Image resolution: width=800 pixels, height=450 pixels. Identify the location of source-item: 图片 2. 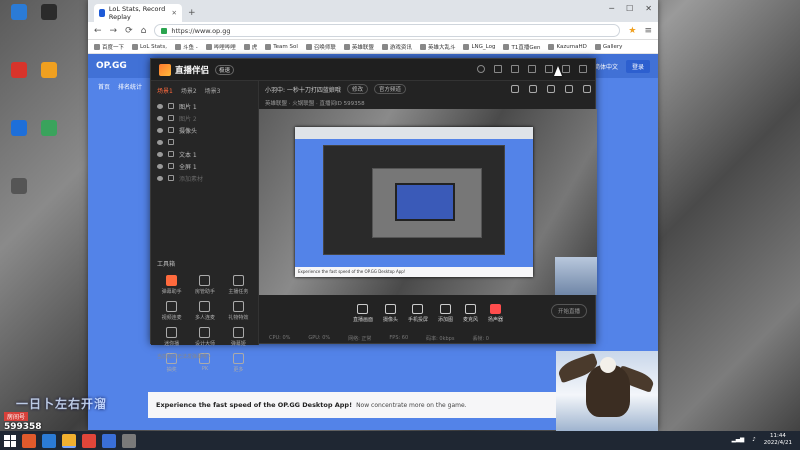
(204, 118).